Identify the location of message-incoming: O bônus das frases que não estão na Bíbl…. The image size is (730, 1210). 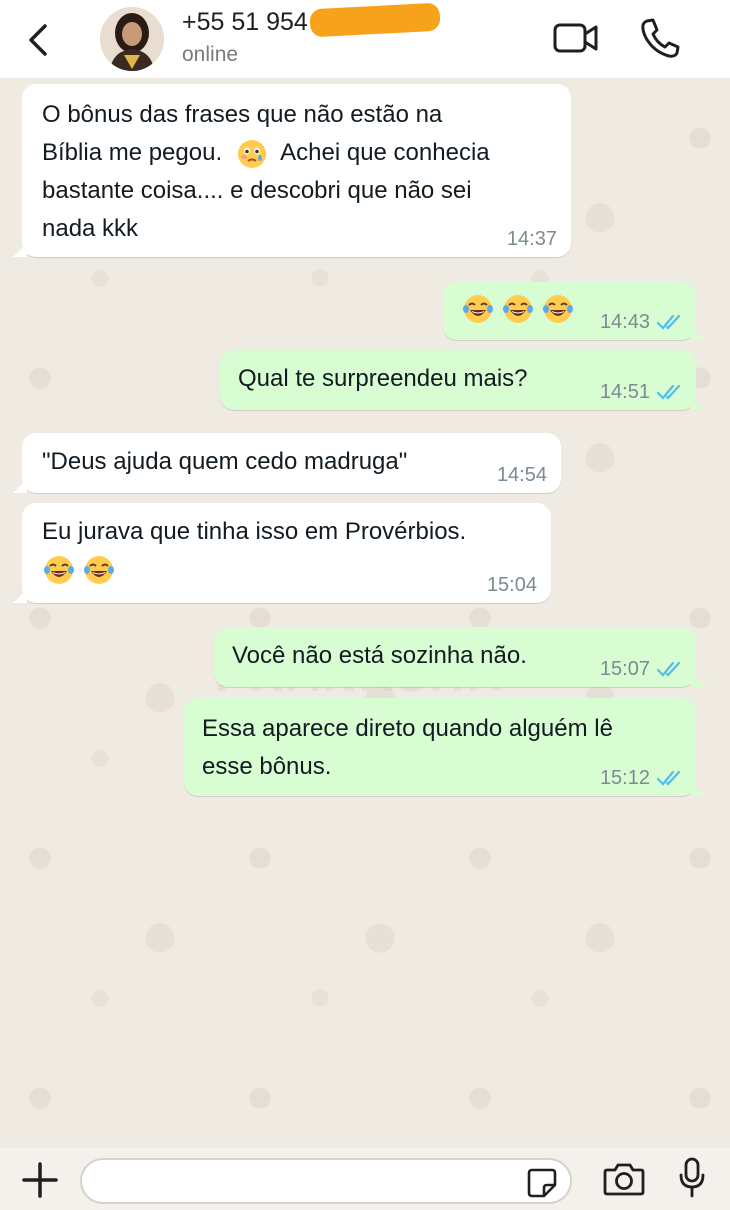
(292, 170).